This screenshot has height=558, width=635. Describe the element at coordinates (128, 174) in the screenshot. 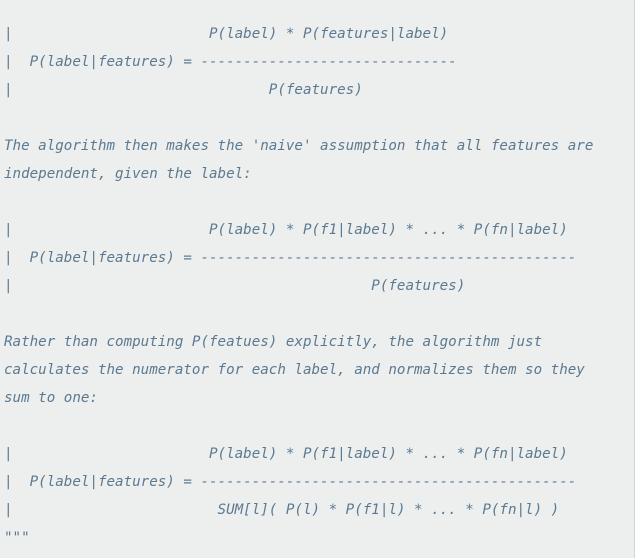

I see `code-line: independent, given the label:` at that location.